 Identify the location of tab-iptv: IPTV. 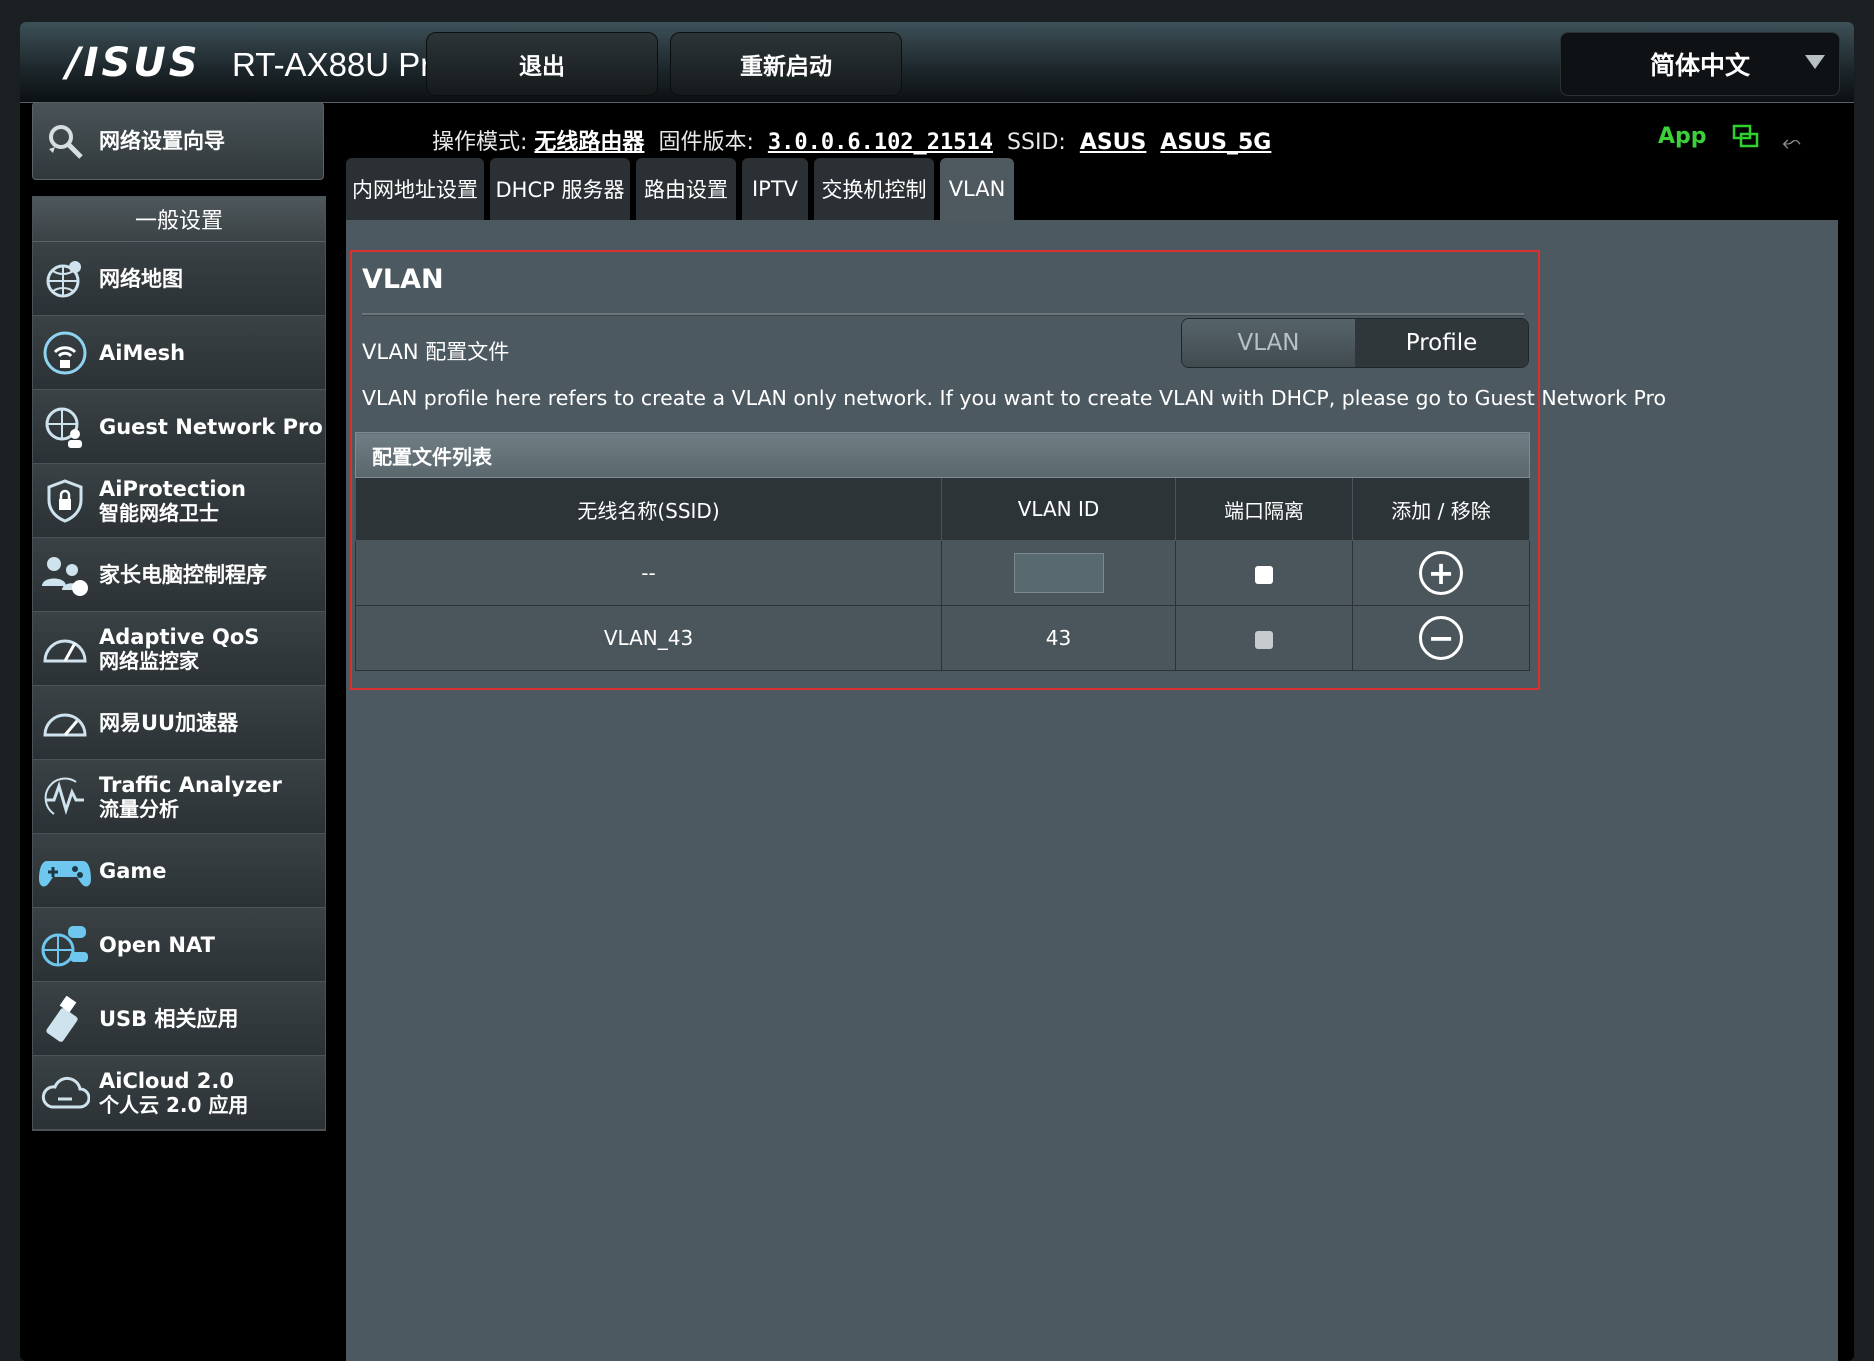
(775, 189).